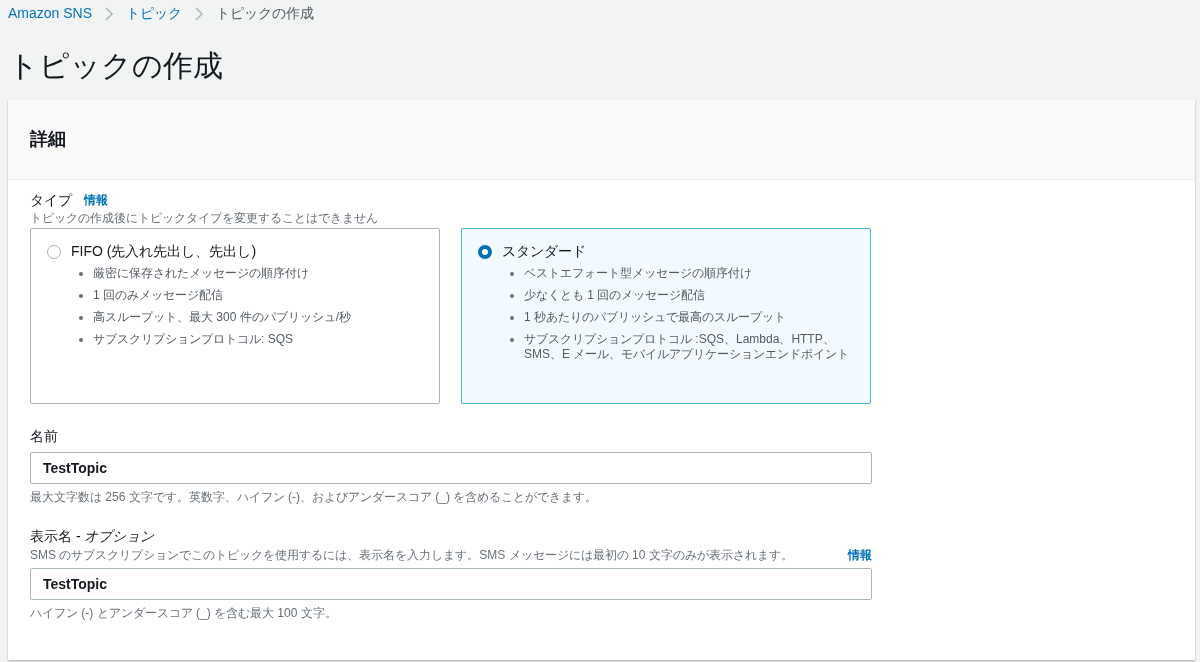 The image size is (1200, 662). Describe the element at coordinates (544, 251) in the screenshot. I see `option-label: スタンダード` at that location.